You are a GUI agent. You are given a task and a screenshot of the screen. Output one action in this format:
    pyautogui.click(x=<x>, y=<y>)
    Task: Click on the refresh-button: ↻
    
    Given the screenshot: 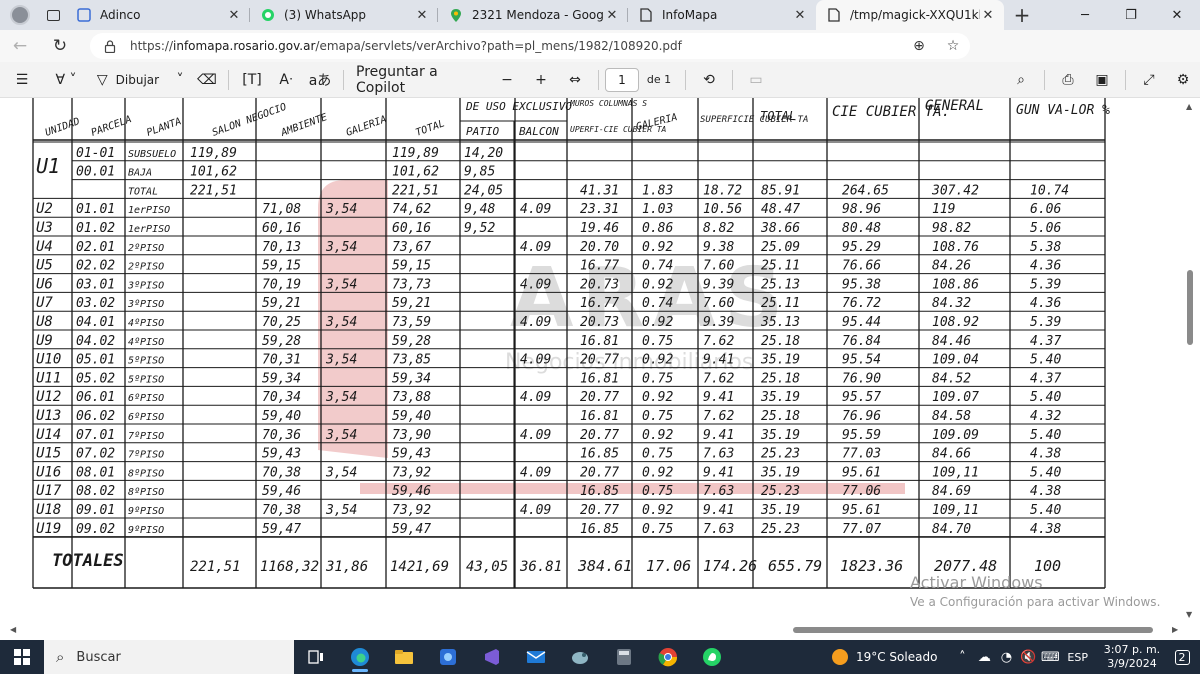 What is the action you would take?
    pyautogui.click(x=60, y=46)
    